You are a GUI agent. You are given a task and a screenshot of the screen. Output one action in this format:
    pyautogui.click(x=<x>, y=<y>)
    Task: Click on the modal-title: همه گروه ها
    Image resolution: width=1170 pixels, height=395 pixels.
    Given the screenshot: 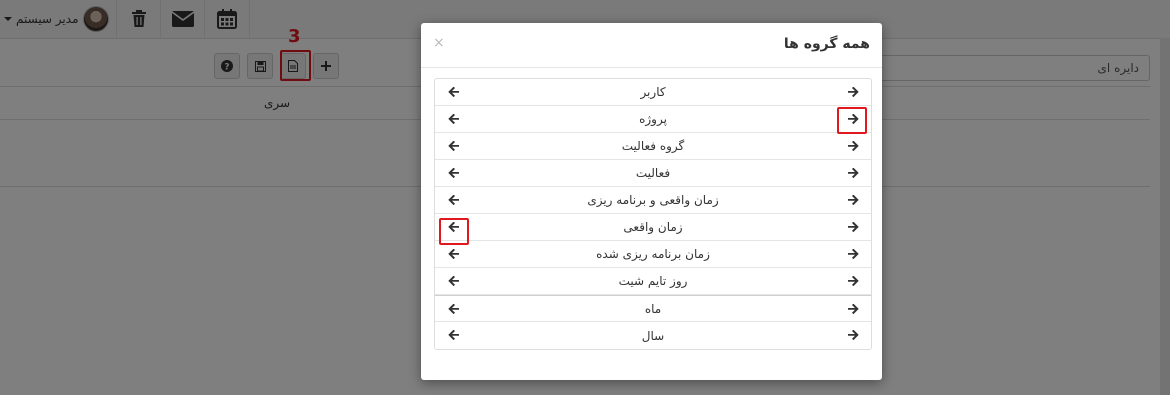 What is the action you would take?
    pyautogui.click(x=826, y=44)
    